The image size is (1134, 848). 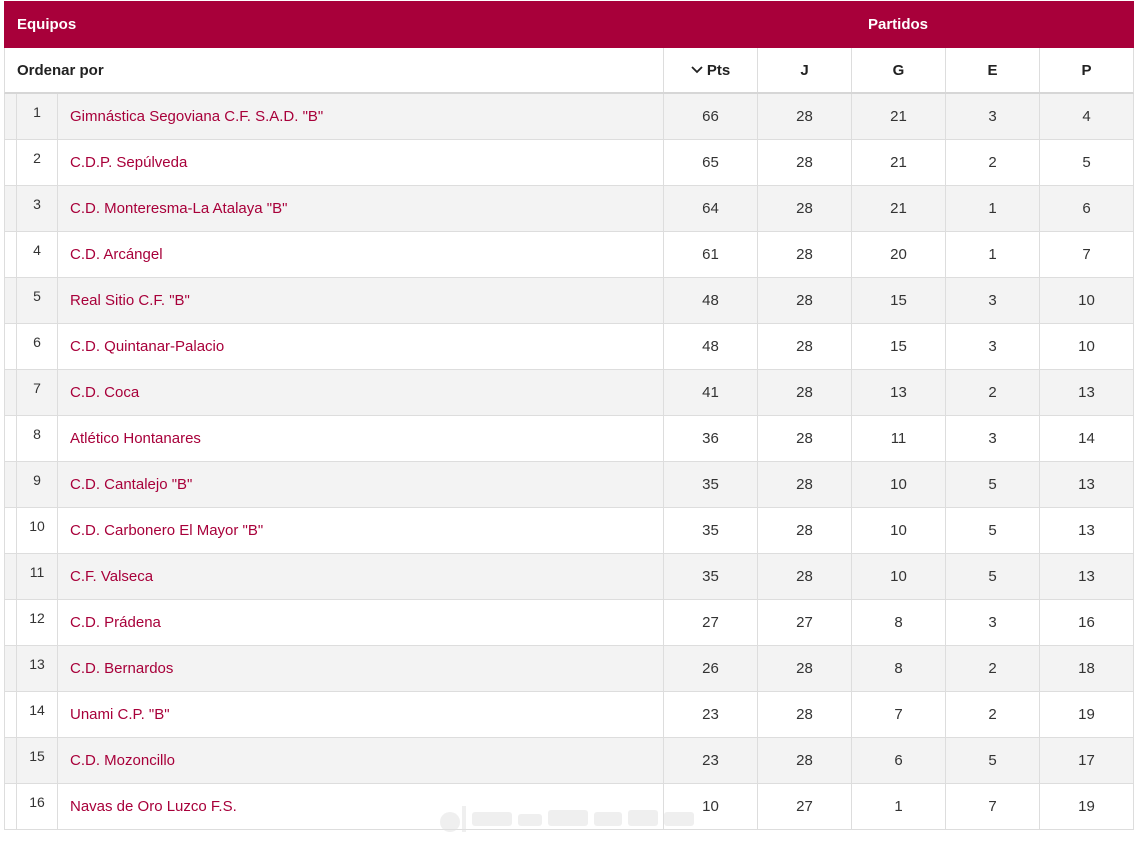 I want to click on cell-p: 7, so click(x=1086, y=254).